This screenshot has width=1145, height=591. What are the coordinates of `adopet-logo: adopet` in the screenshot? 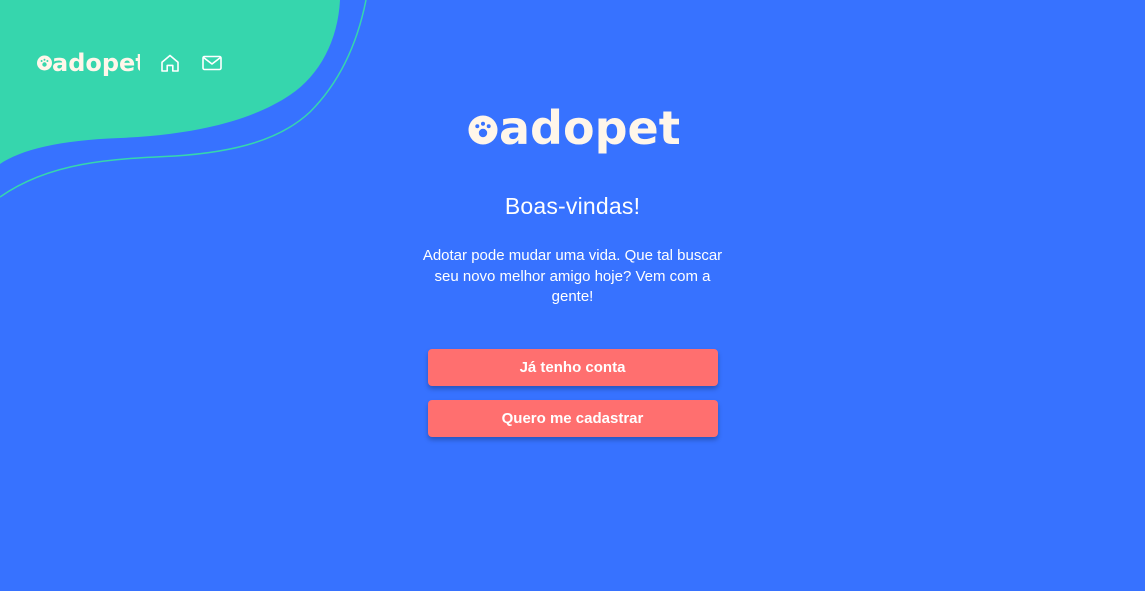 It's located at (88, 63).